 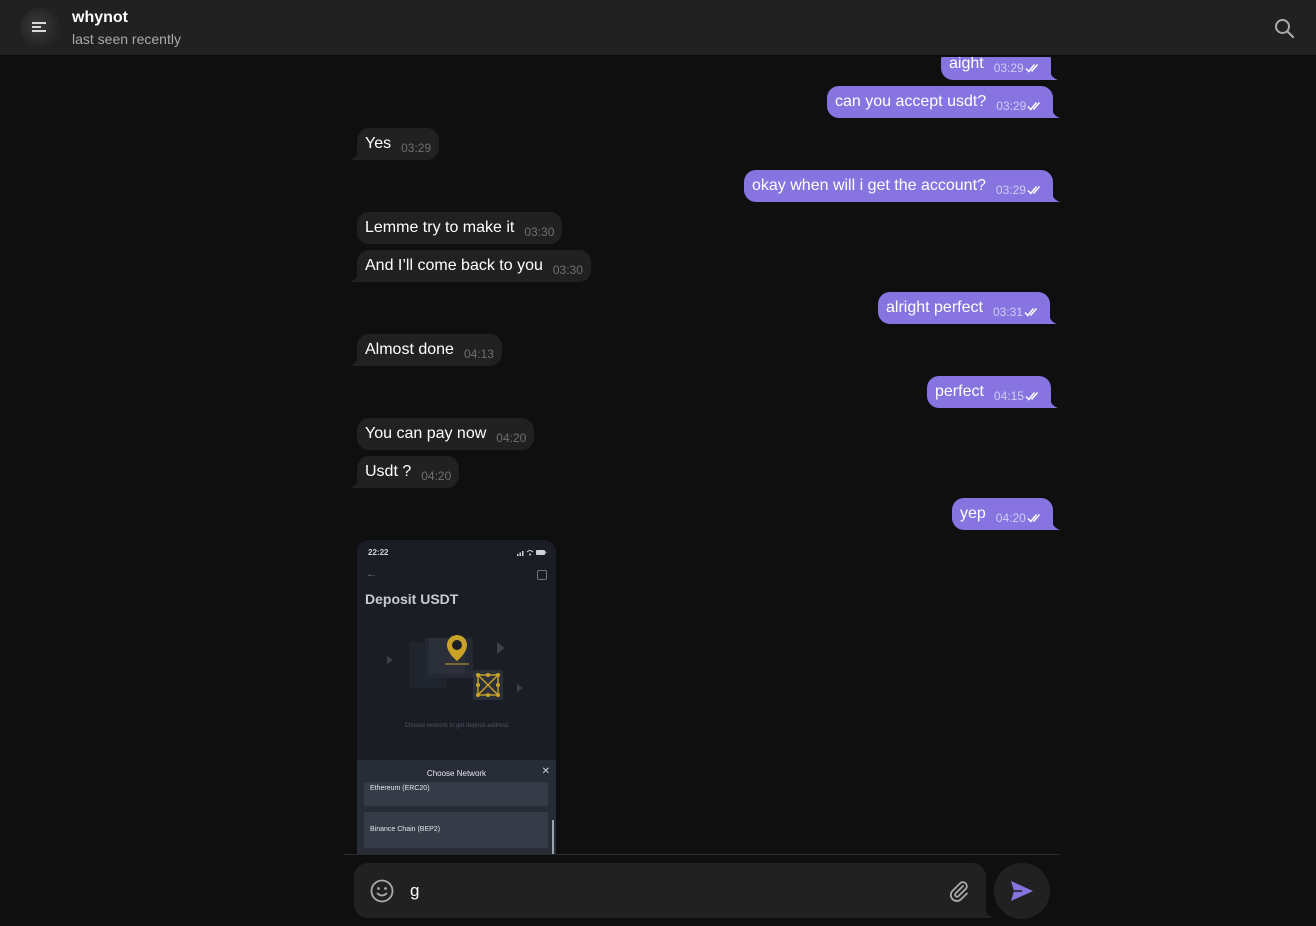 What do you see at coordinates (992, 392) in the screenshot?
I see `message-bubble: perfect 04:15` at bounding box center [992, 392].